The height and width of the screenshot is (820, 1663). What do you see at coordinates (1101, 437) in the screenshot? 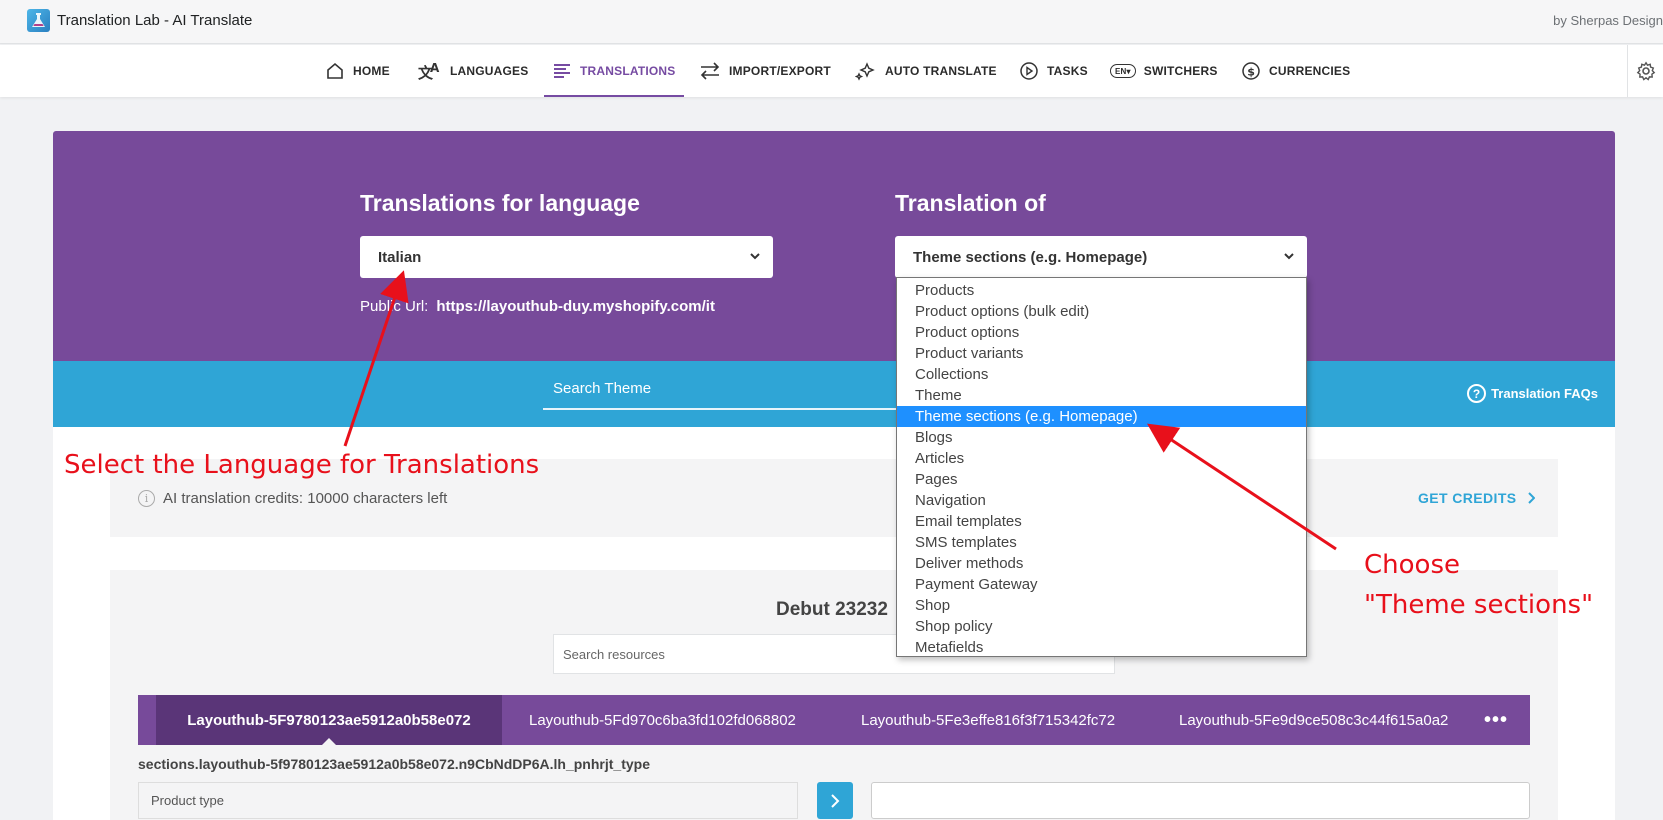
I see `dropdown-option: Blogs` at bounding box center [1101, 437].